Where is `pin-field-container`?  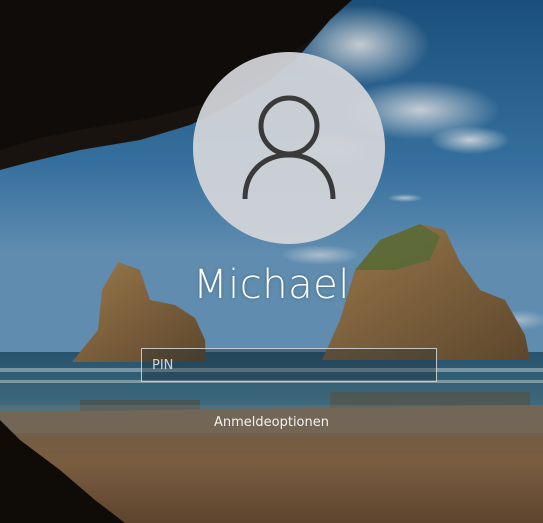
pin-field-container is located at coordinates (289, 365).